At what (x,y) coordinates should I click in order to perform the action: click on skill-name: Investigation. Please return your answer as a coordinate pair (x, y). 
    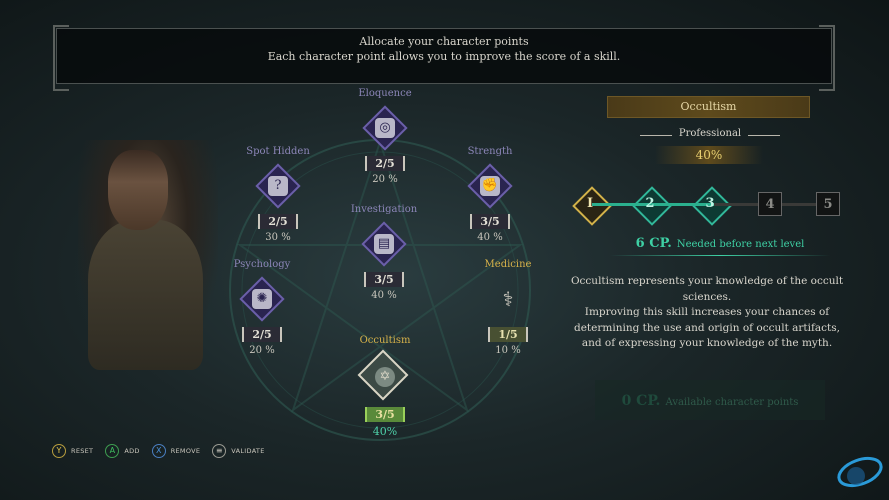
    Looking at the image, I should click on (384, 209).